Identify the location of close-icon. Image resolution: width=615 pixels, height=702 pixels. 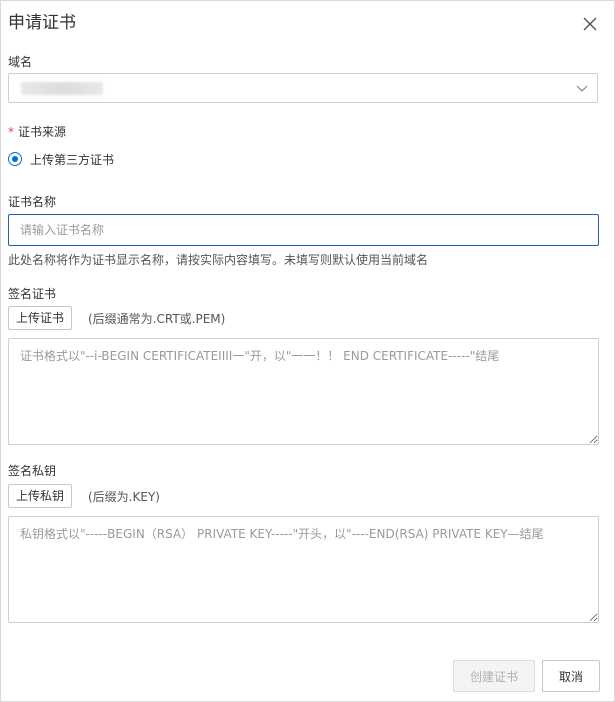
(590, 24).